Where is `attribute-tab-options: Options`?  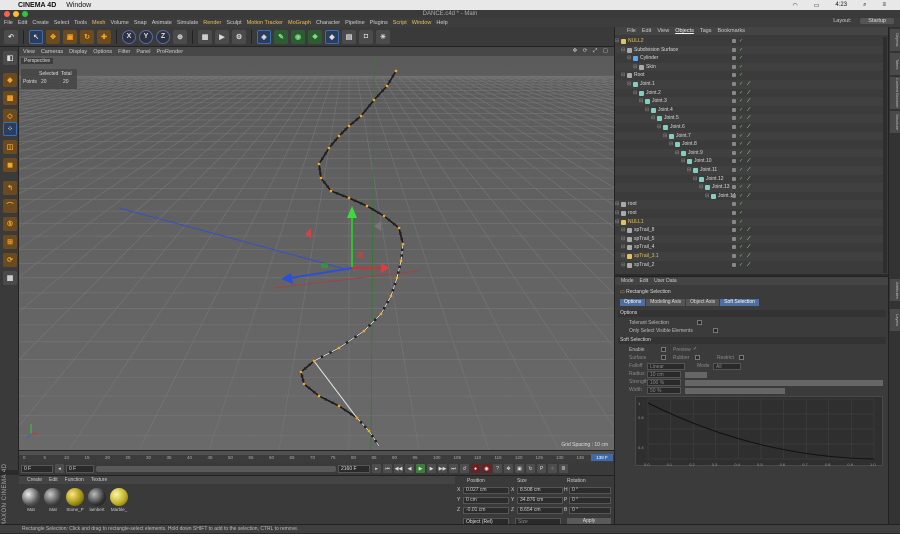
attribute-tab-options: Options is located at coordinates (633, 302).